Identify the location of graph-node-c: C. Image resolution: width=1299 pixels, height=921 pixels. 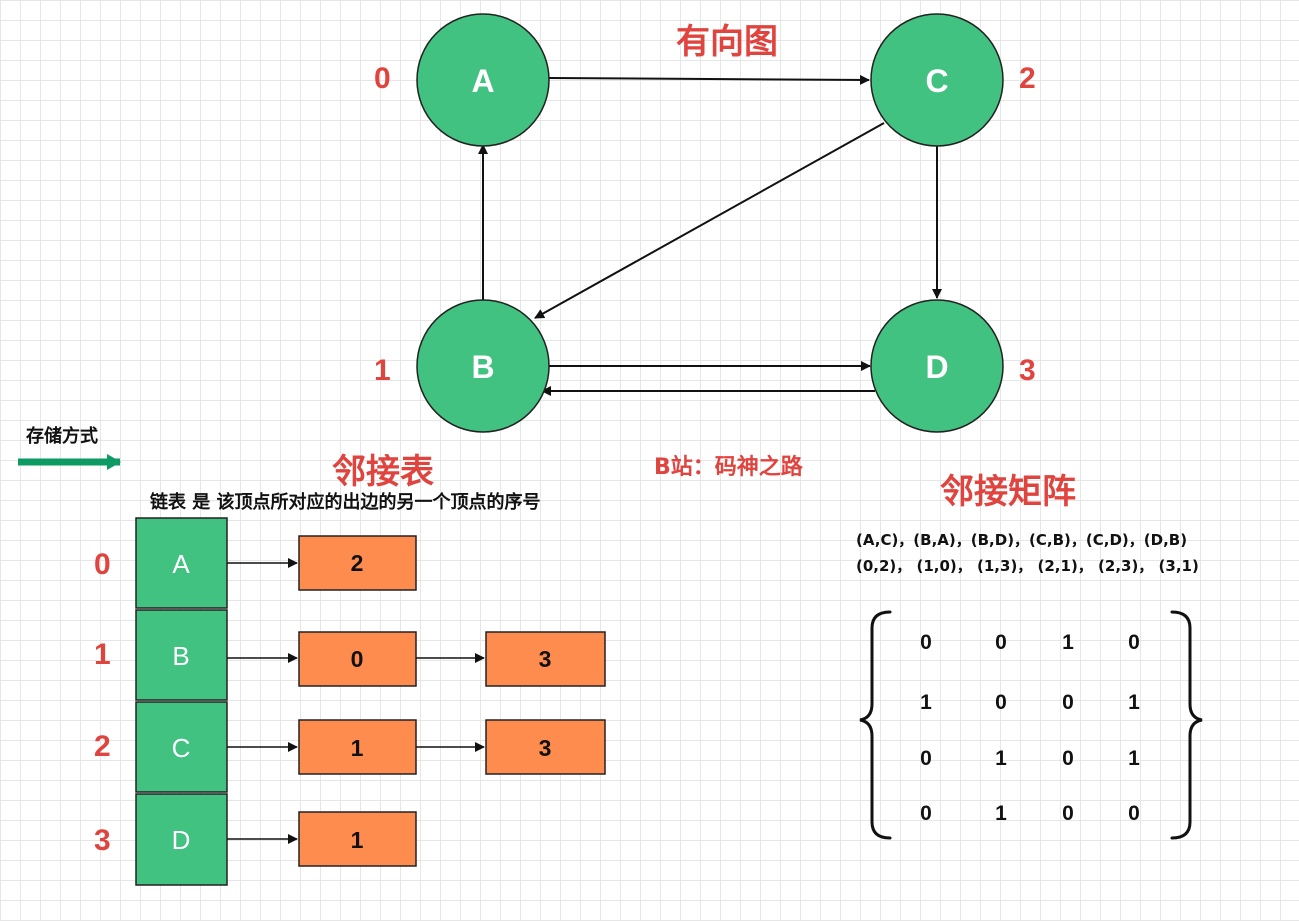
(937, 80).